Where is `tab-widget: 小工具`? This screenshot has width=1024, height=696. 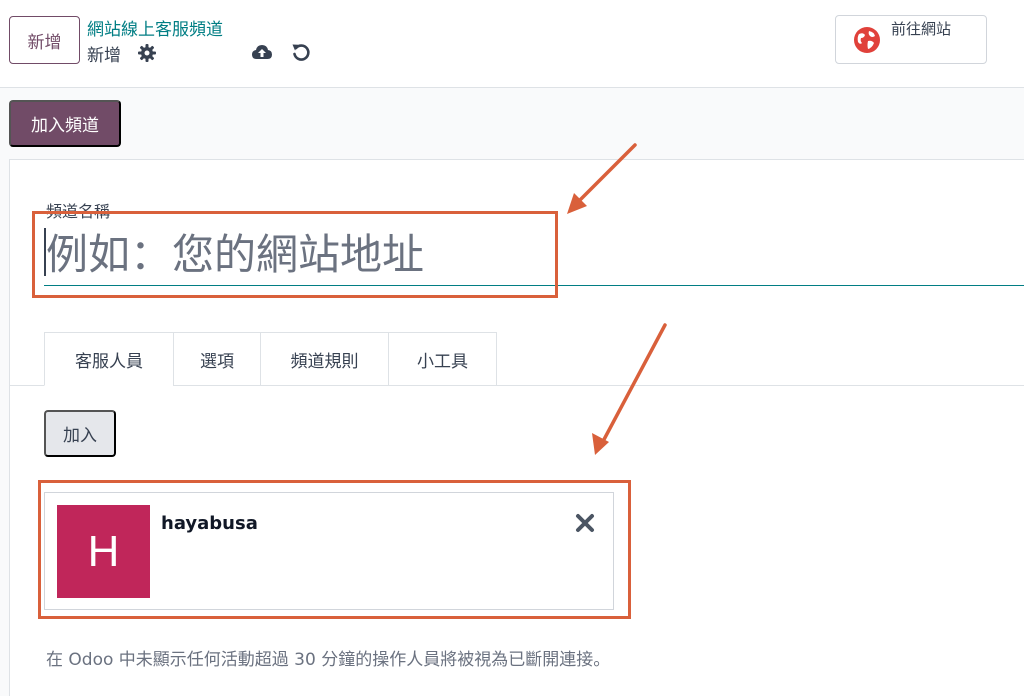 tab-widget: 小工具 is located at coordinates (442, 359).